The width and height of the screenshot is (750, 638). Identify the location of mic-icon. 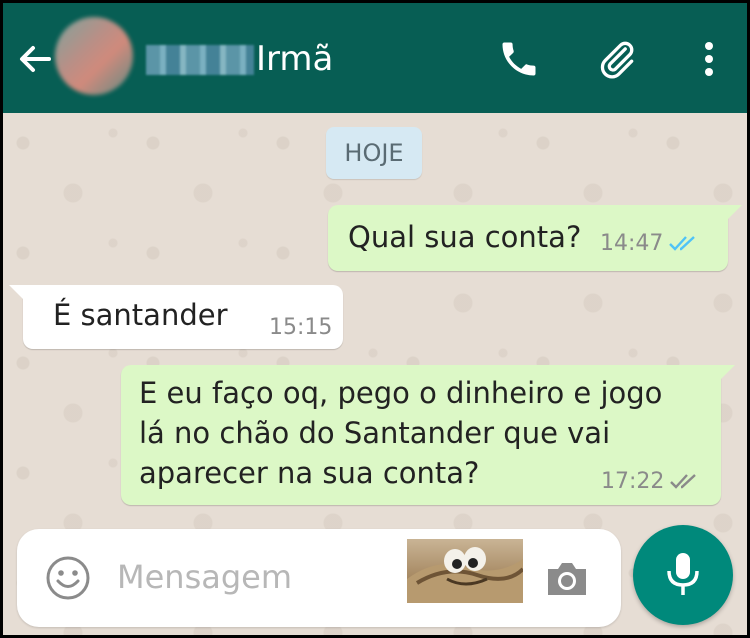
(683, 574).